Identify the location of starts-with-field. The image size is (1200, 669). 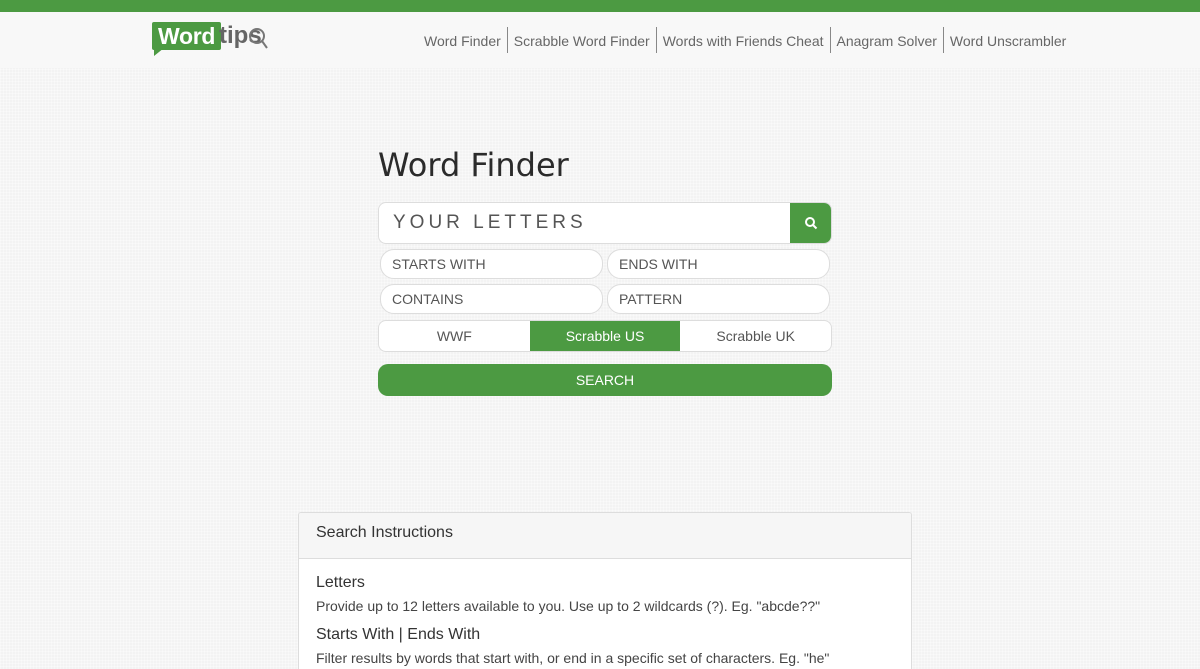
(491, 264).